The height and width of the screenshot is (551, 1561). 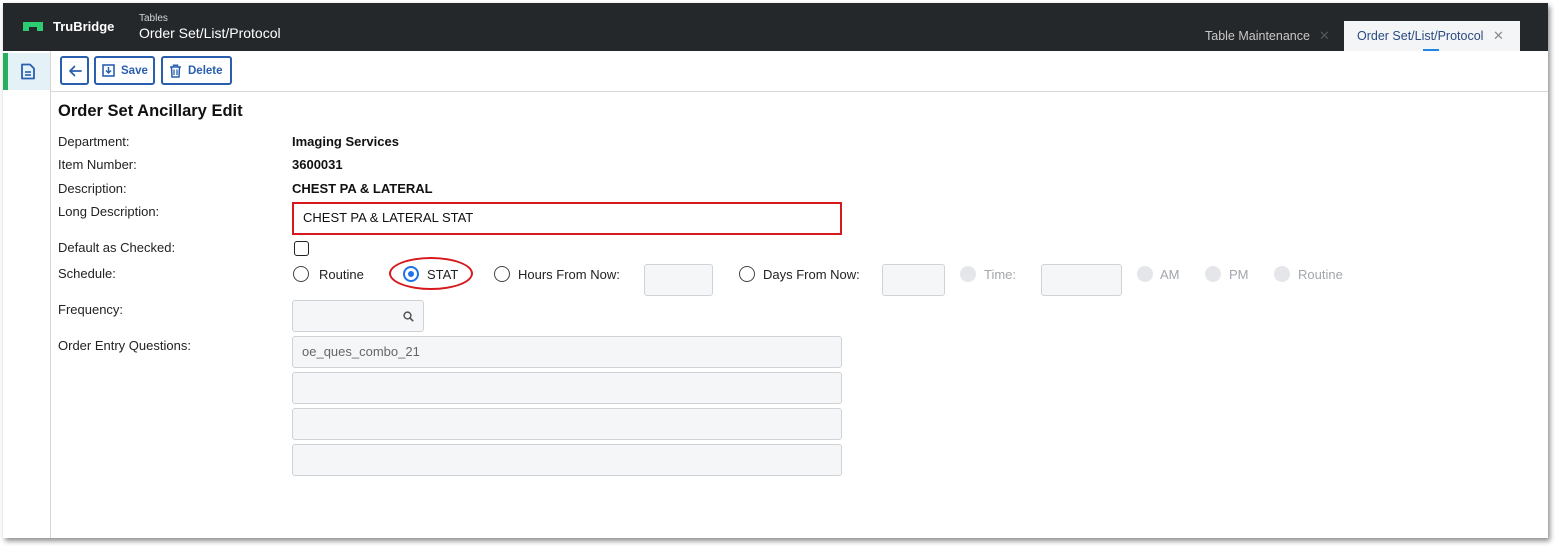 I want to click on left-rail, so click(x=27, y=294).